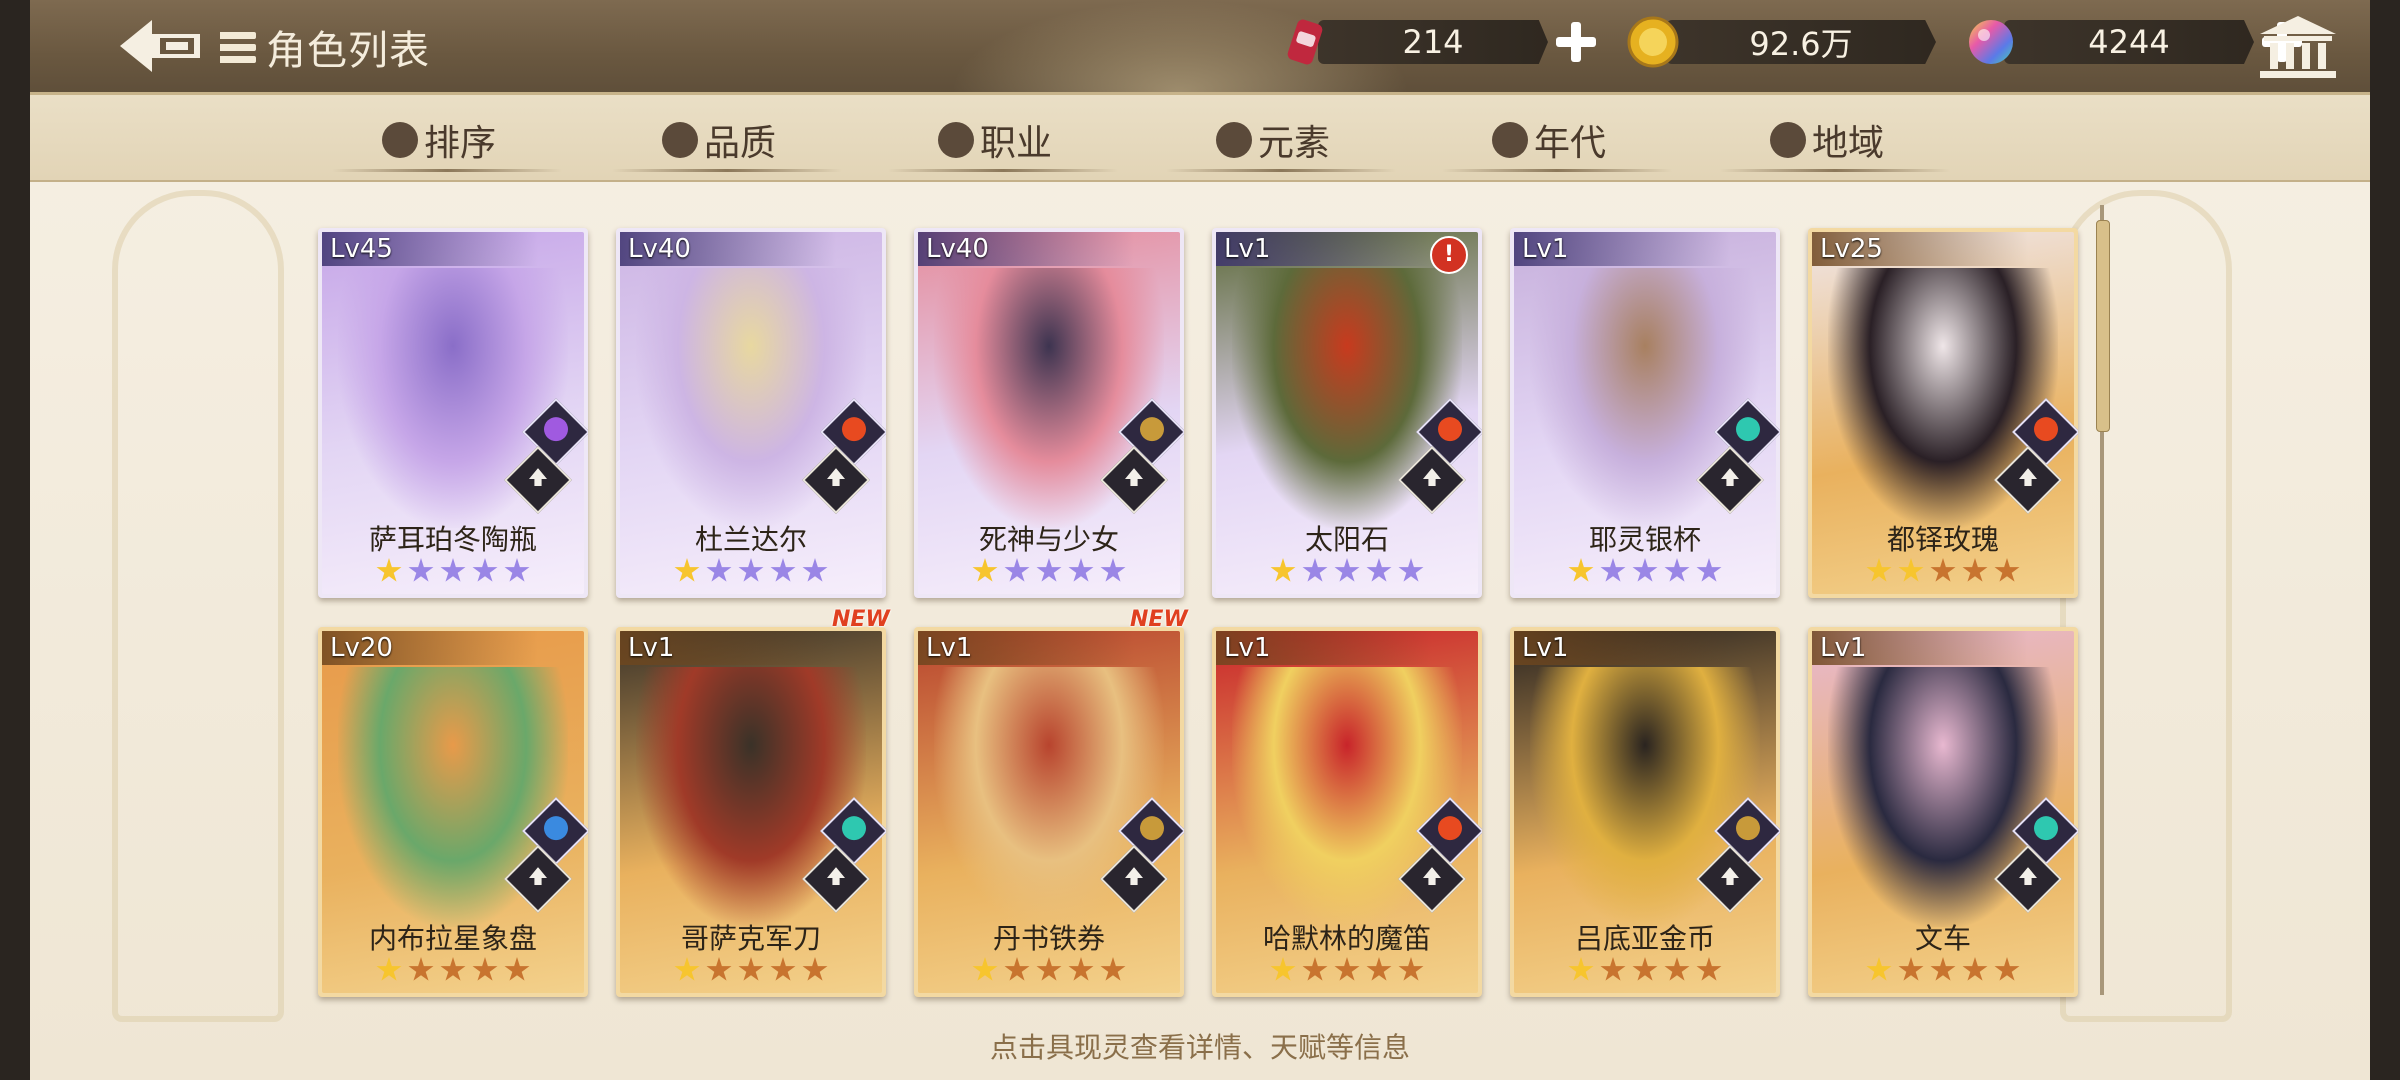 The height and width of the screenshot is (1080, 2400). I want to click on decorative-frame-right, so click(2146, 606).